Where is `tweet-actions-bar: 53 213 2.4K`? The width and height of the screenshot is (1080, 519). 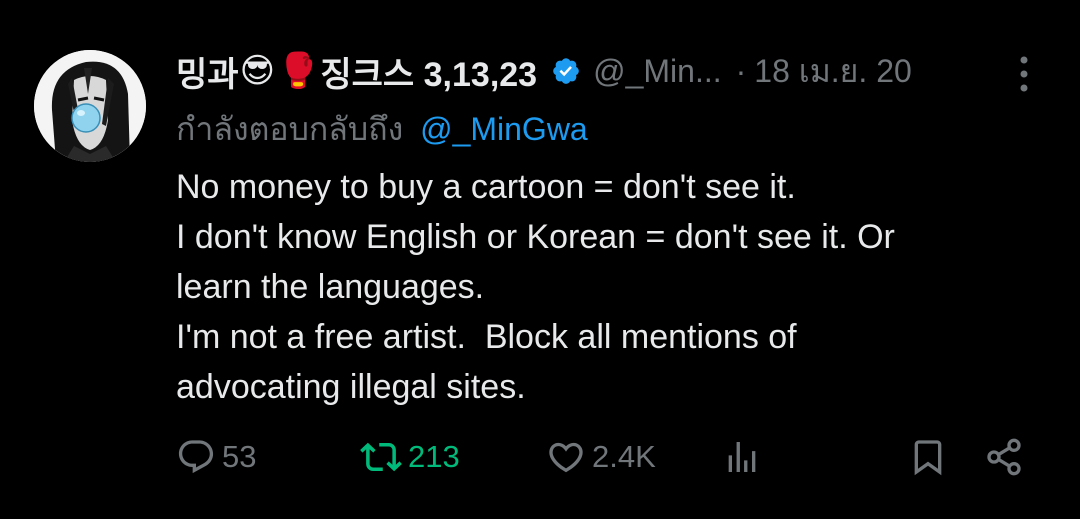
tweet-actions-bar: 53 213 2.4K is located at coordinates (606, 457).